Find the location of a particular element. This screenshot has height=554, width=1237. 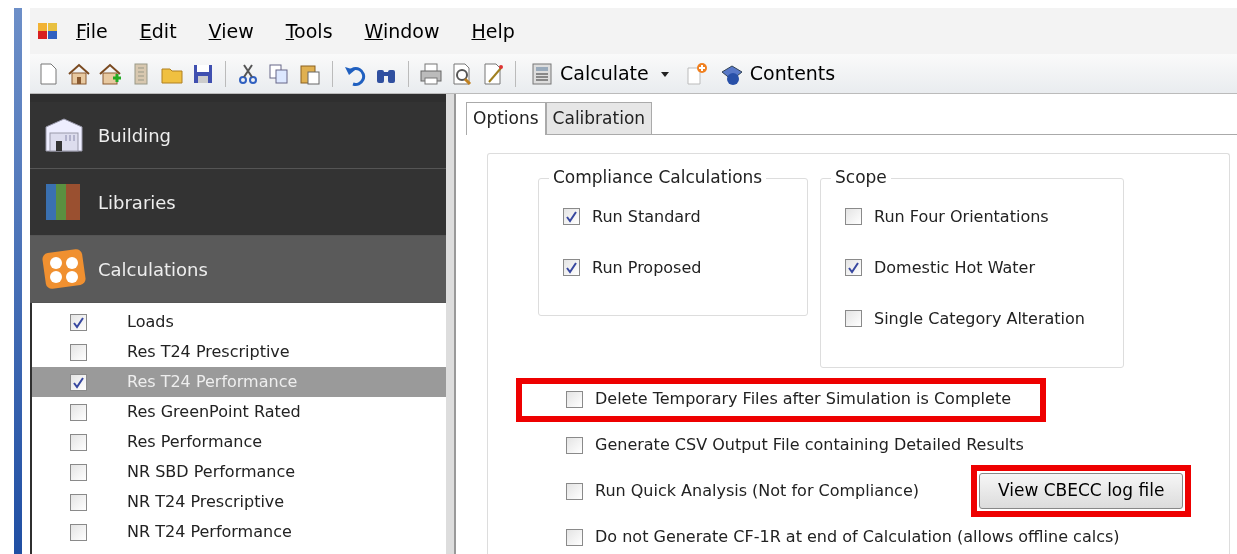

item-label: NR T24 Performance is located at coordinates (209, 532).